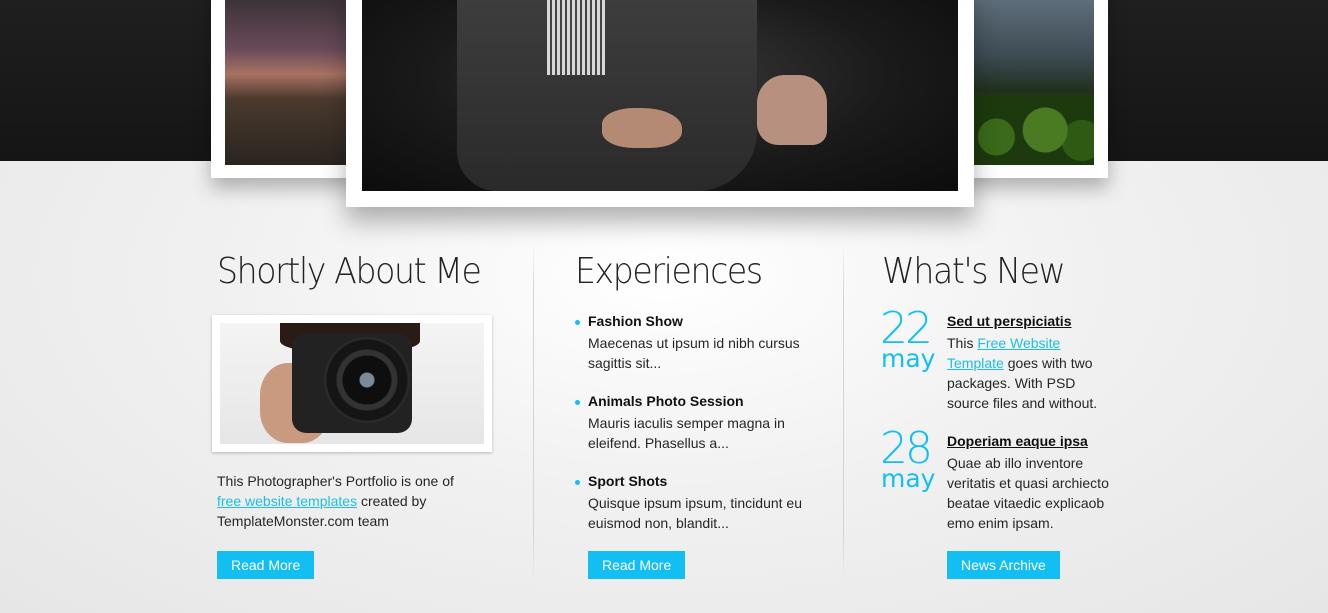  Describe the element at coordinates (367, 380) in the screenshot. I see `camera-lens-graphic` at that location.